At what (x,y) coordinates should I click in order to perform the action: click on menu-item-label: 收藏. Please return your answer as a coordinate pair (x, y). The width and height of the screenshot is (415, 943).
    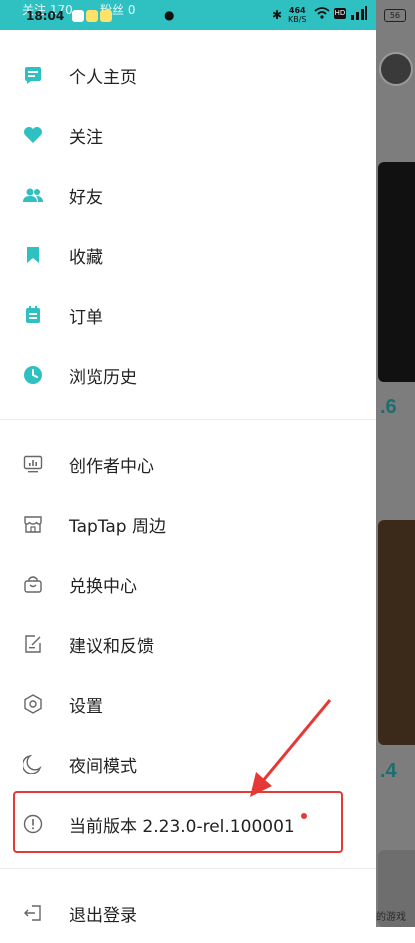
    Looking at the image, I should click on (86, 257).